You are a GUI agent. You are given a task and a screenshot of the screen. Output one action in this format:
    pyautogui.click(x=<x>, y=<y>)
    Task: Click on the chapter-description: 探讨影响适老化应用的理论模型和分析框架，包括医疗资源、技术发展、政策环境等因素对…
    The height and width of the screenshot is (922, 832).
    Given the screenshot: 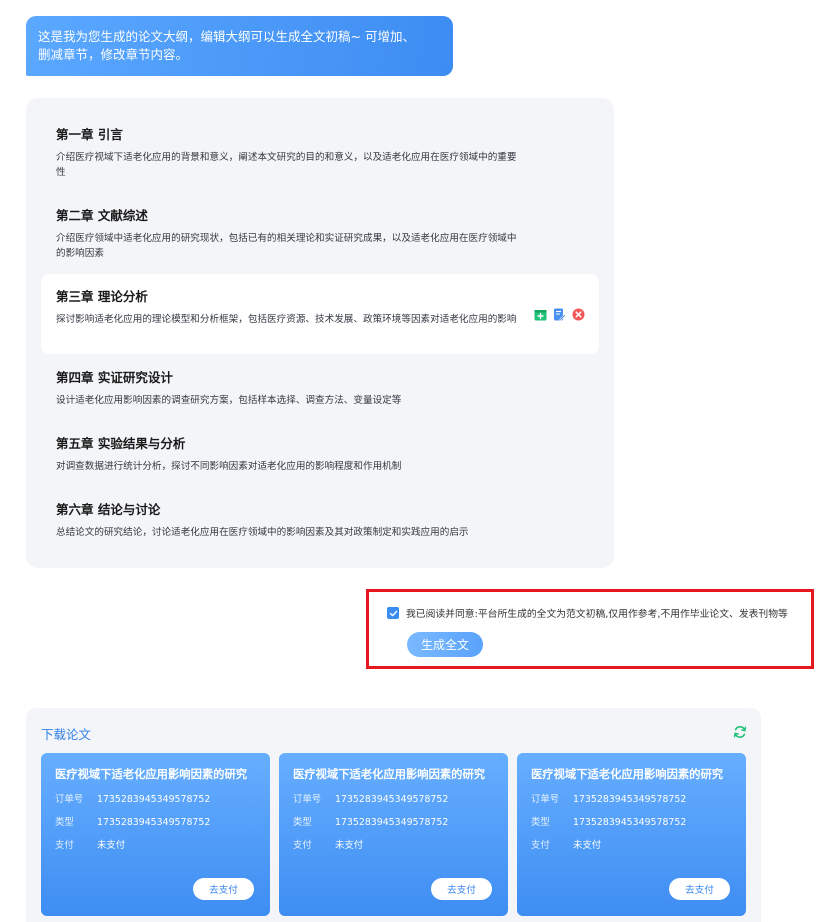 What is the action you would take?
    pyautogui.click(x=286, y=319)
    